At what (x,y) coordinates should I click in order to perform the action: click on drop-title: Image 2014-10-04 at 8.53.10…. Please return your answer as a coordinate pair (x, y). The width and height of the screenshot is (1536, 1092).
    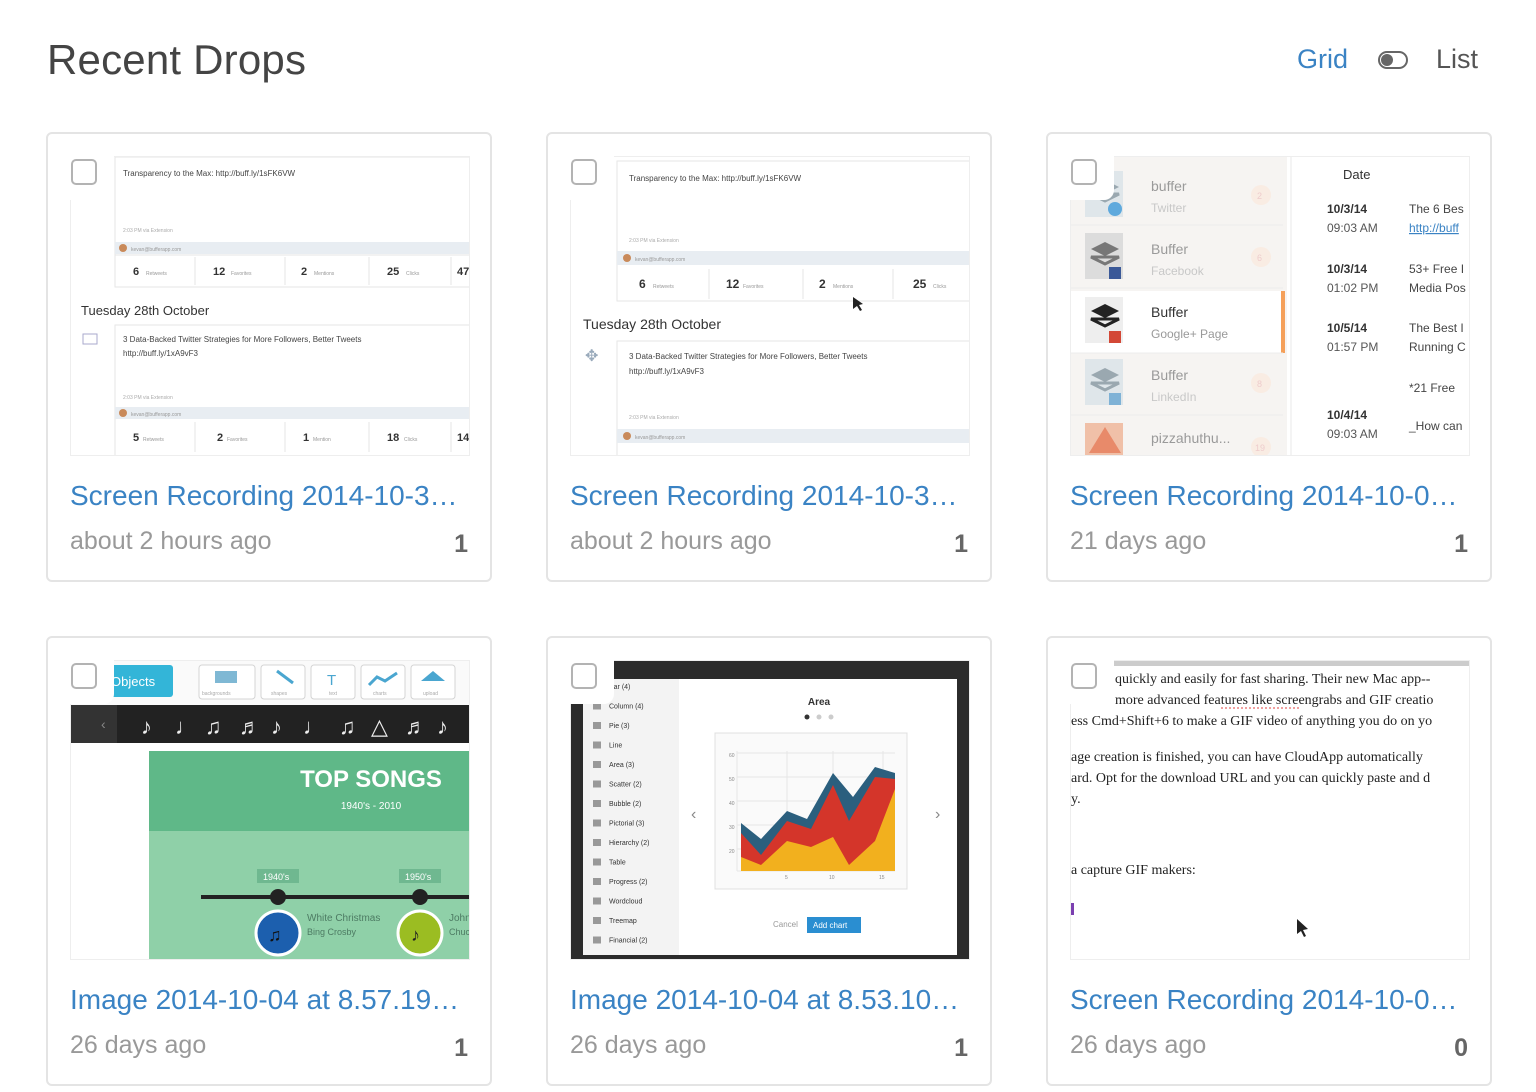
    Looking at the image, I should click on (770, 1000).